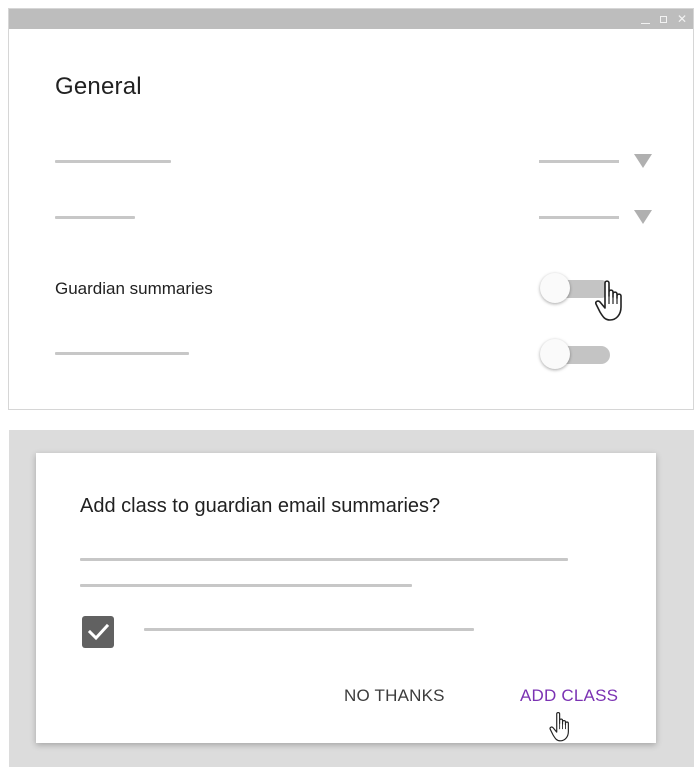 The height and width of the screenshot is (767, 696). What do you see at coordinates (569, 696) in the screenshot?
I see `add-class-button: ADD CLASS` at bounding box center [569, 696].